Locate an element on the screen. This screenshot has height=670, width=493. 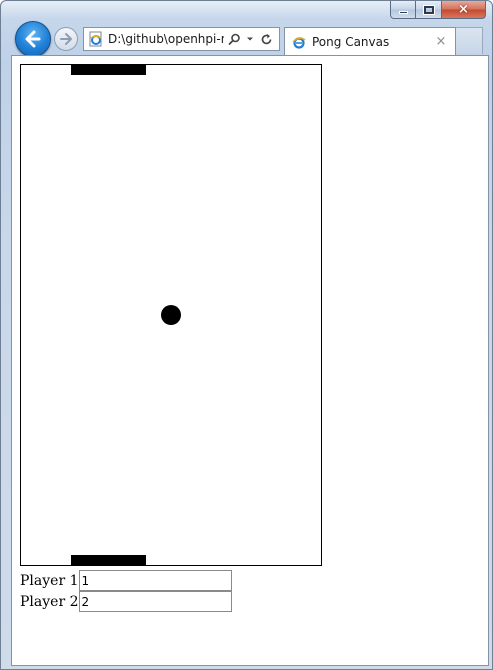
tab-pong-canvas: Pong Canvas × is located at coordinates (370, 41).